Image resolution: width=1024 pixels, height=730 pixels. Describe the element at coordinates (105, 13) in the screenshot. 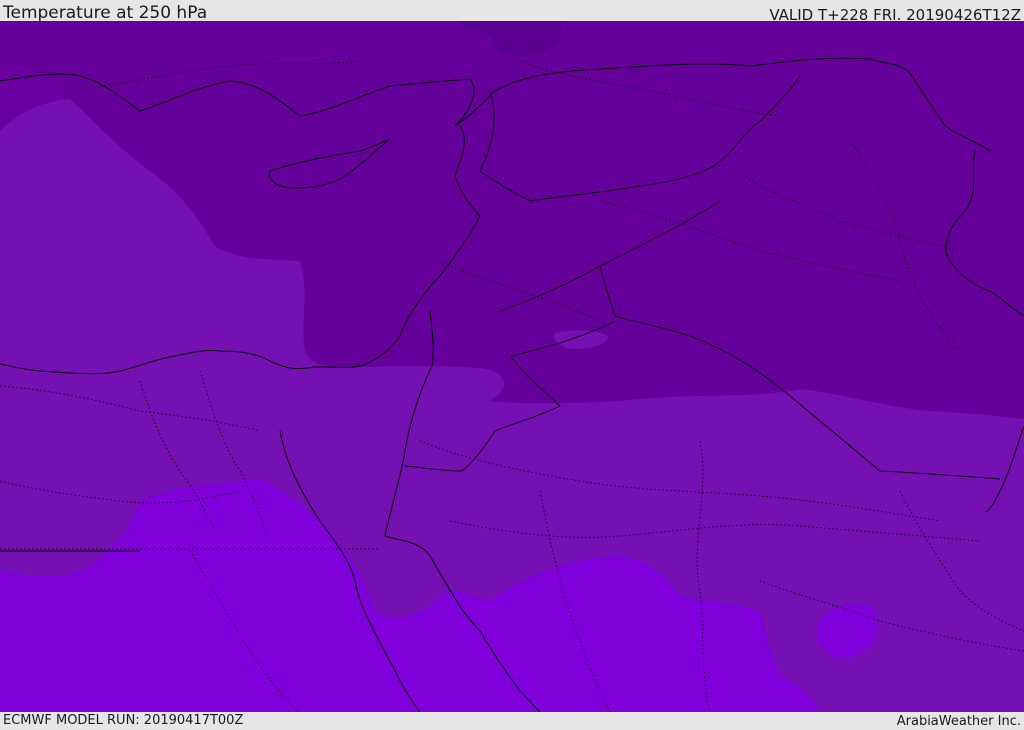

I see `map-title: Temperature at 250 hPa` at that location.